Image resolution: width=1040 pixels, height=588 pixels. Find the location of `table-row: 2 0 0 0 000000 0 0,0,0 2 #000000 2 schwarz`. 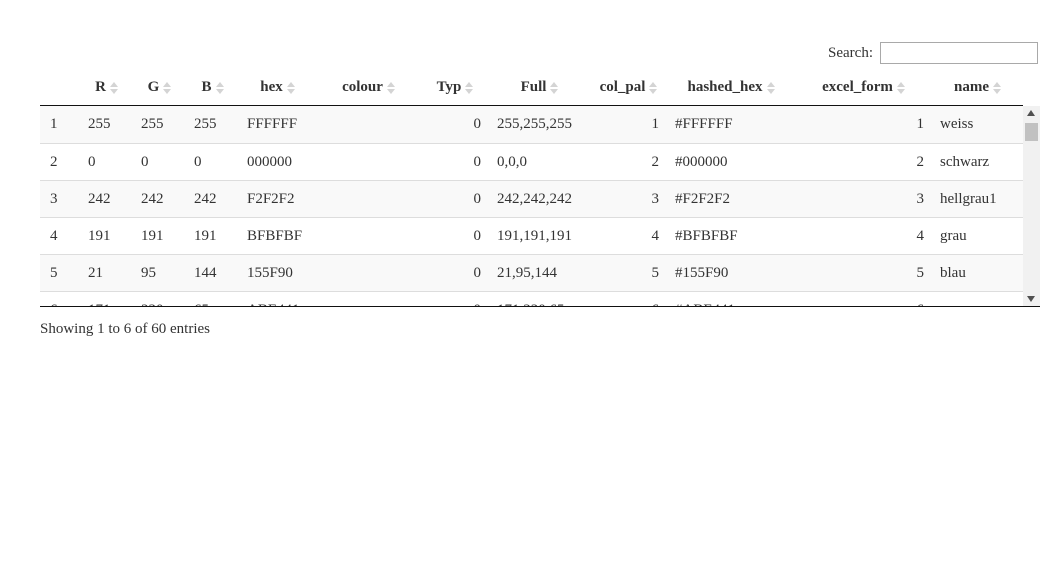

table-row: 2 0 0 0 000000 0 0,0,0 2 #000000 2 schwarz is located at coordinates (531, 161).